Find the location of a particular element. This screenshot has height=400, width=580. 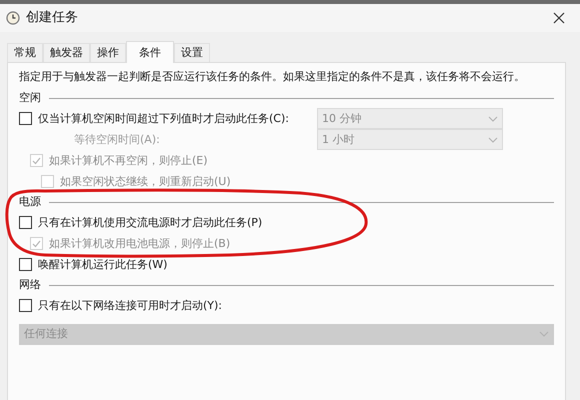

checkbox: 唤醒计算机运行此任务(W) is located at coordinates (93, 264).